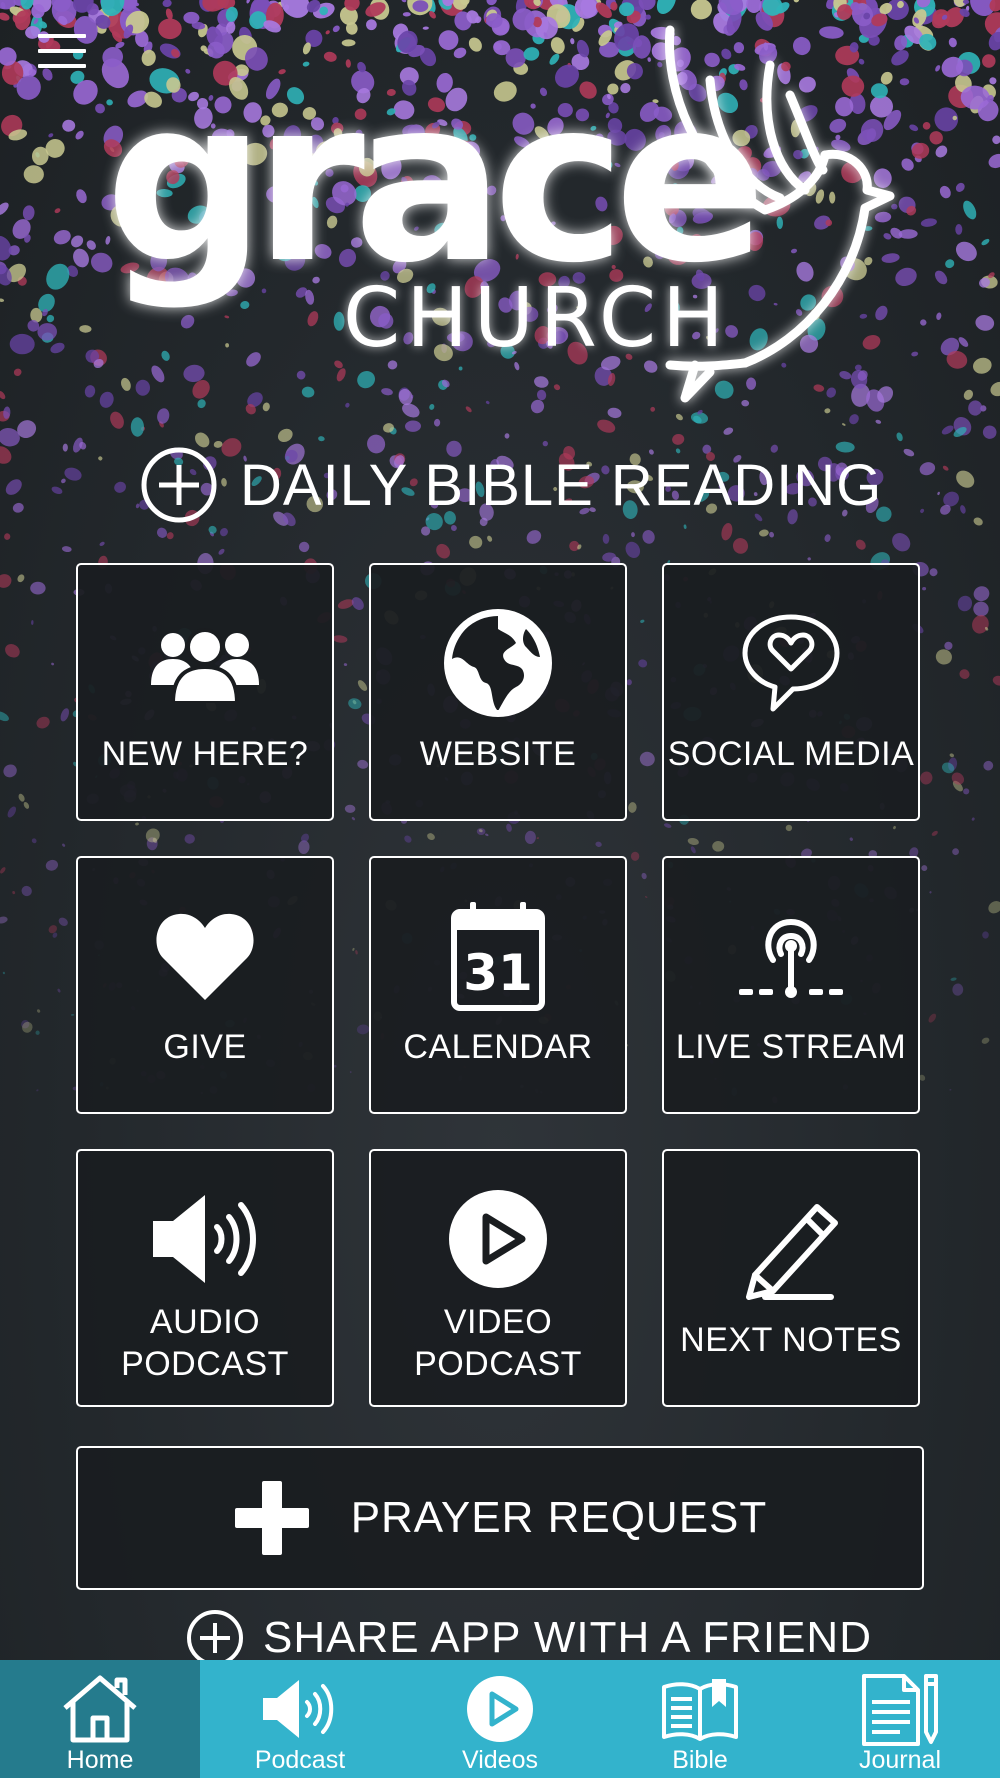 The image size is (1000, 1778). Describe the element at coordinates (100, 1719) in the screenshot. I see `tab-home: Home` at that location.